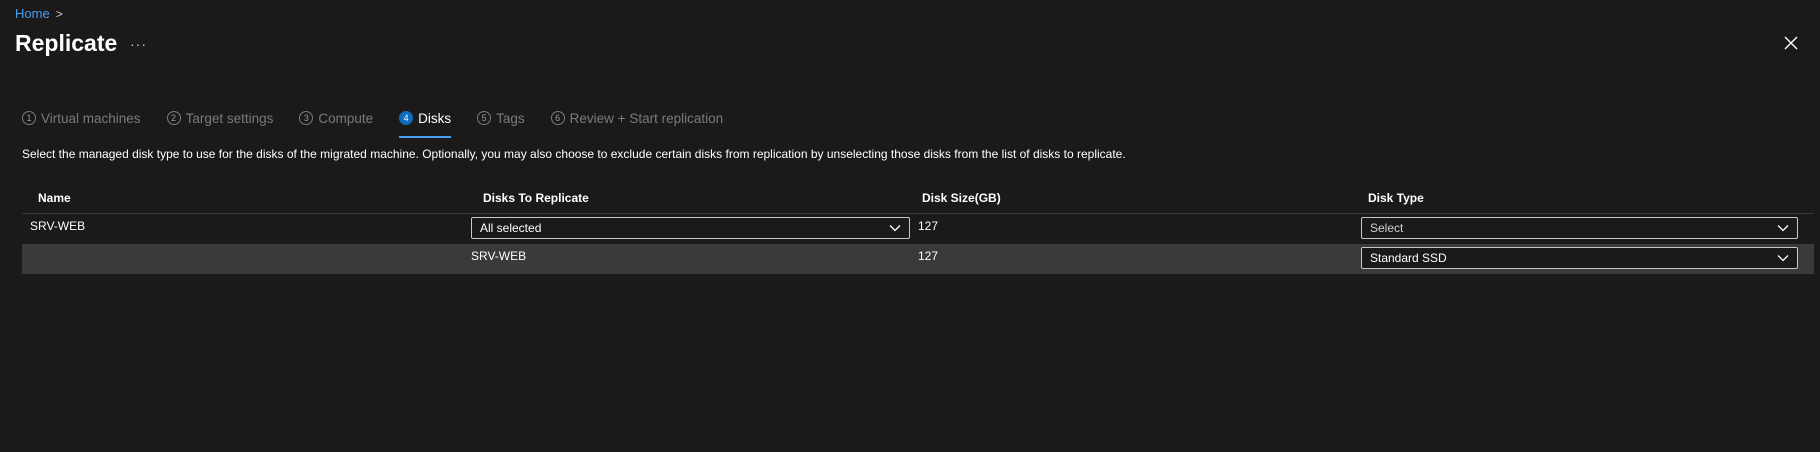 This screenshot has width=1820, height=452. I want to click on disk-name-cell: SRV-WEB, so click(499, 256).